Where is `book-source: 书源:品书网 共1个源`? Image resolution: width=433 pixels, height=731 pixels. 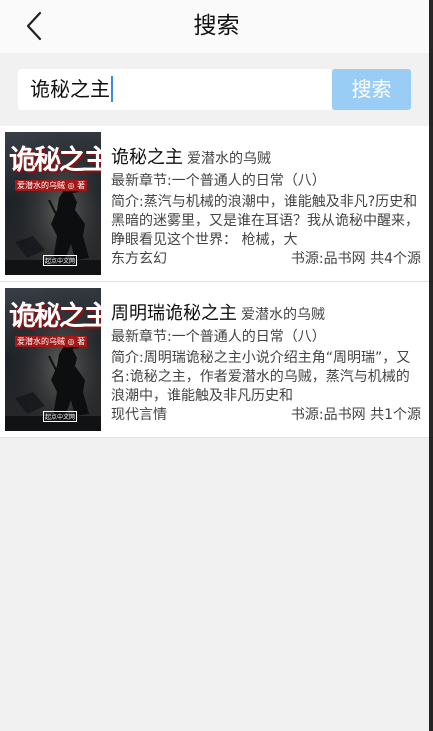 book-source: 书源:品书网 共1个源 is located at coordinates (355, 415).